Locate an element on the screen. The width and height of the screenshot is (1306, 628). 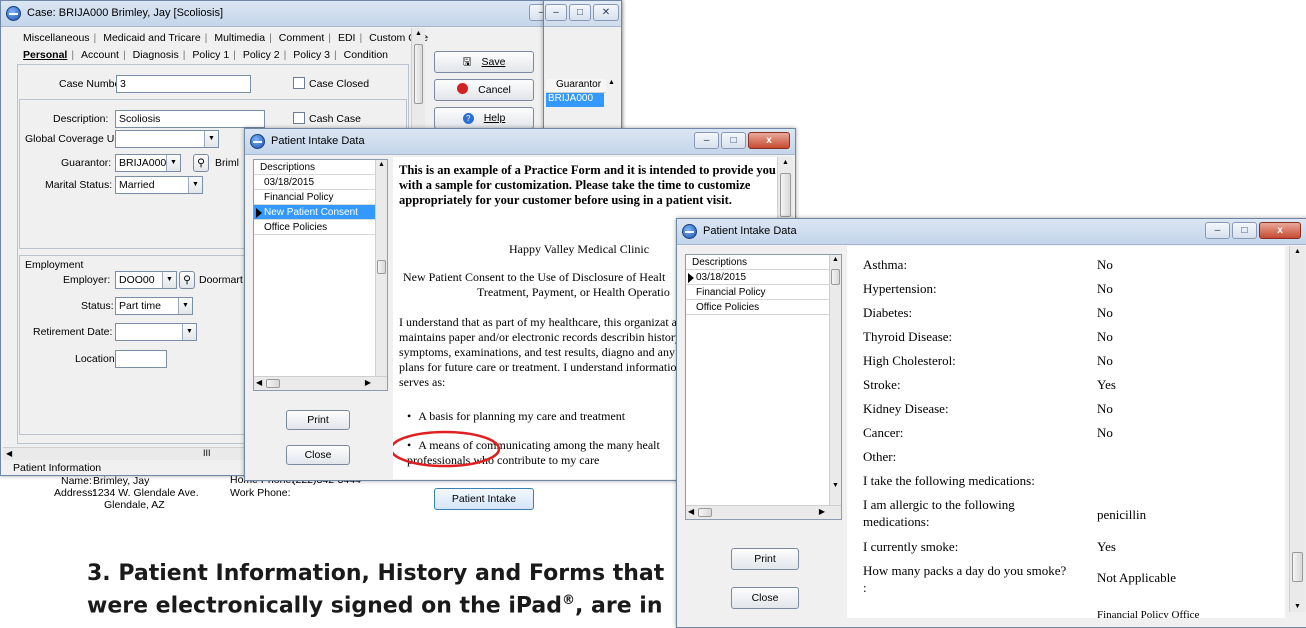
global-coverage-combo: ▼ is located at coordinates (167, 139).